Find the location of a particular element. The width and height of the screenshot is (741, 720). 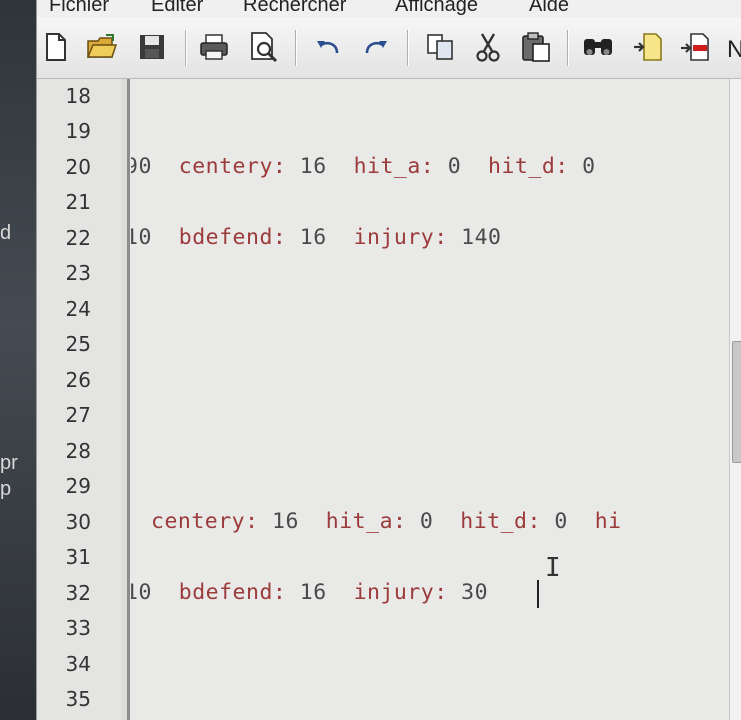

code-line-22: 10 bdefend: 16 injury: 140 is located at coordinates (316, 238).